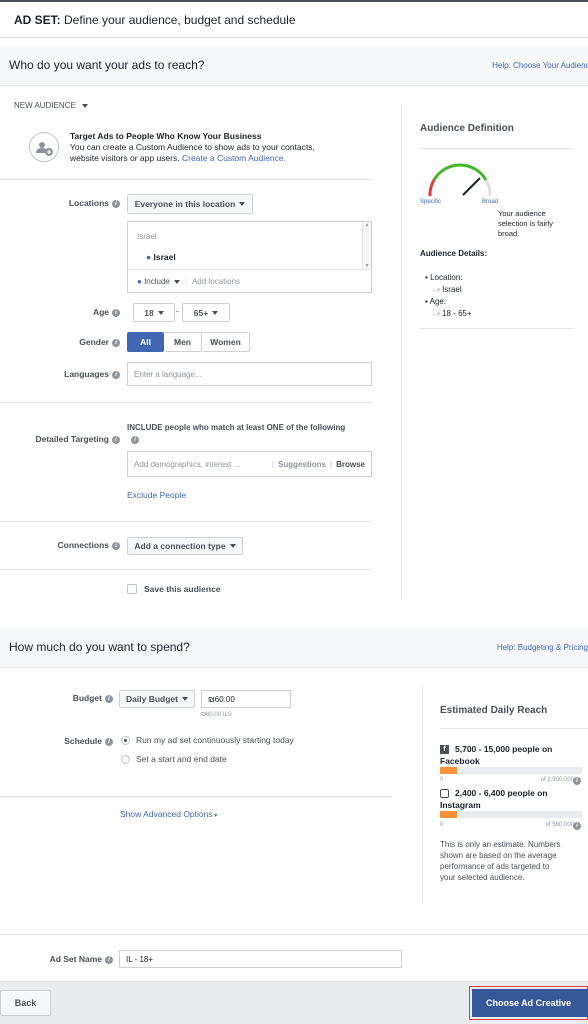 This screenshot has width=588, height=1024. What do you see at coordinates (246, 699) in the screenshot?
I see `budget-amount-input: ₪60.00` at bounding box center [246, 699].